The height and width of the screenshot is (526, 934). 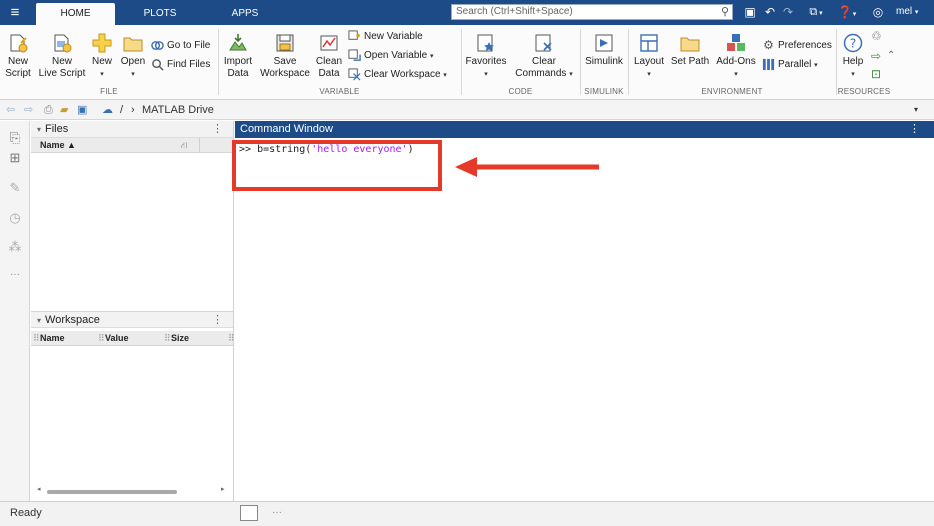 I want to click on search-input: Search (Ctrl+Shift+Space) ⚲, so click(x=592, y=12).